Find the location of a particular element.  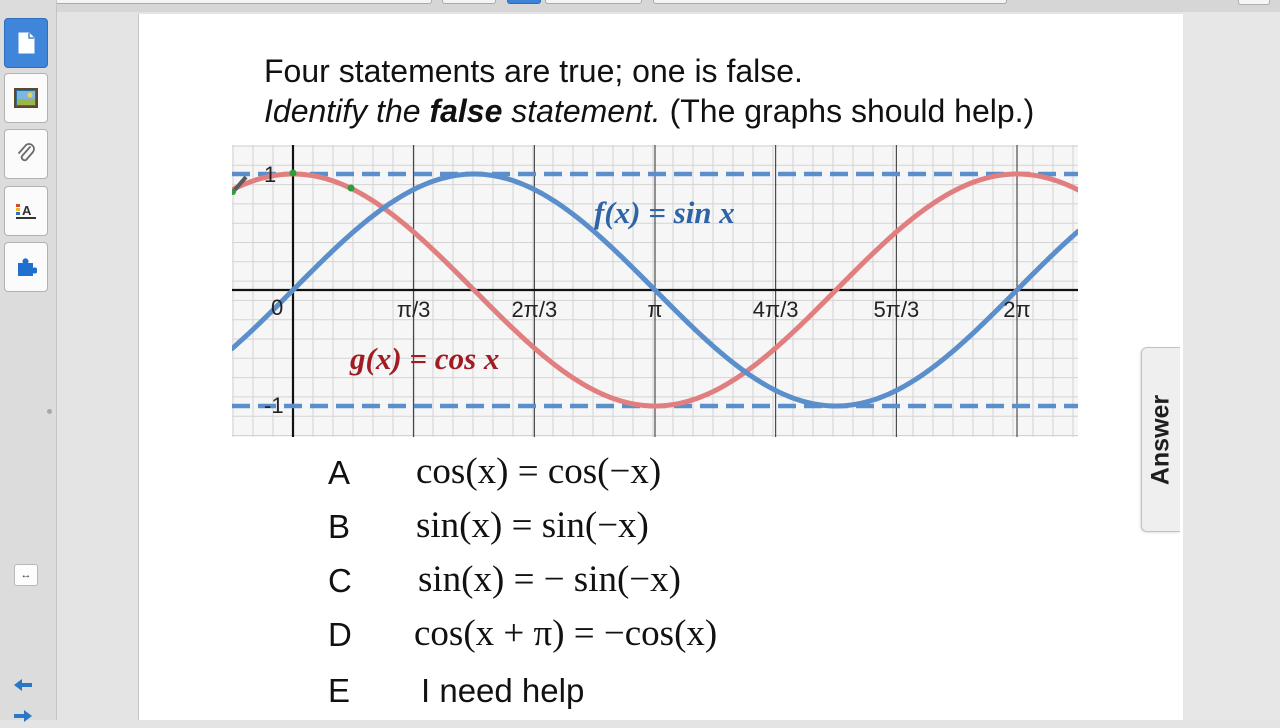

right-gutter is located at coordinates (1231, 366).